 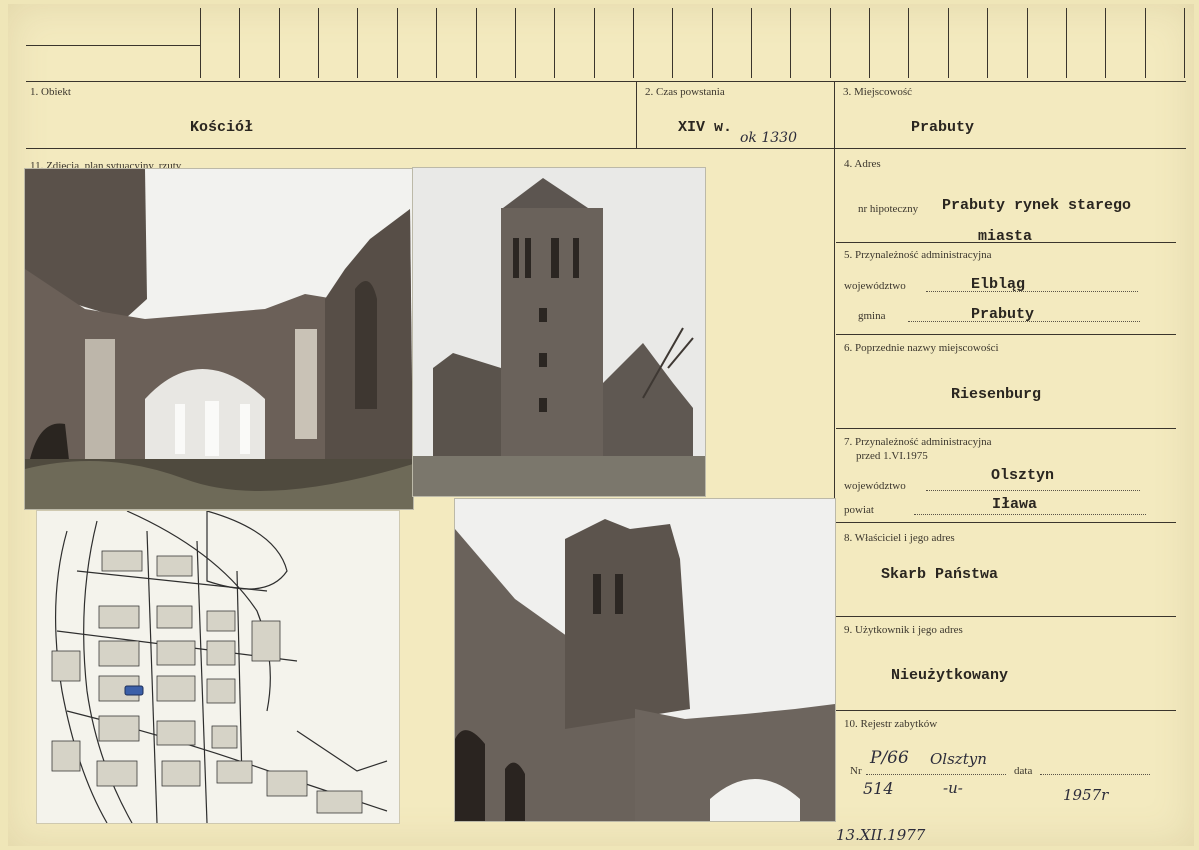 What do you see at coordinates (1006, 616) in the screenshot?
I see `section8-bottom` at bounding box center [1006, 616].